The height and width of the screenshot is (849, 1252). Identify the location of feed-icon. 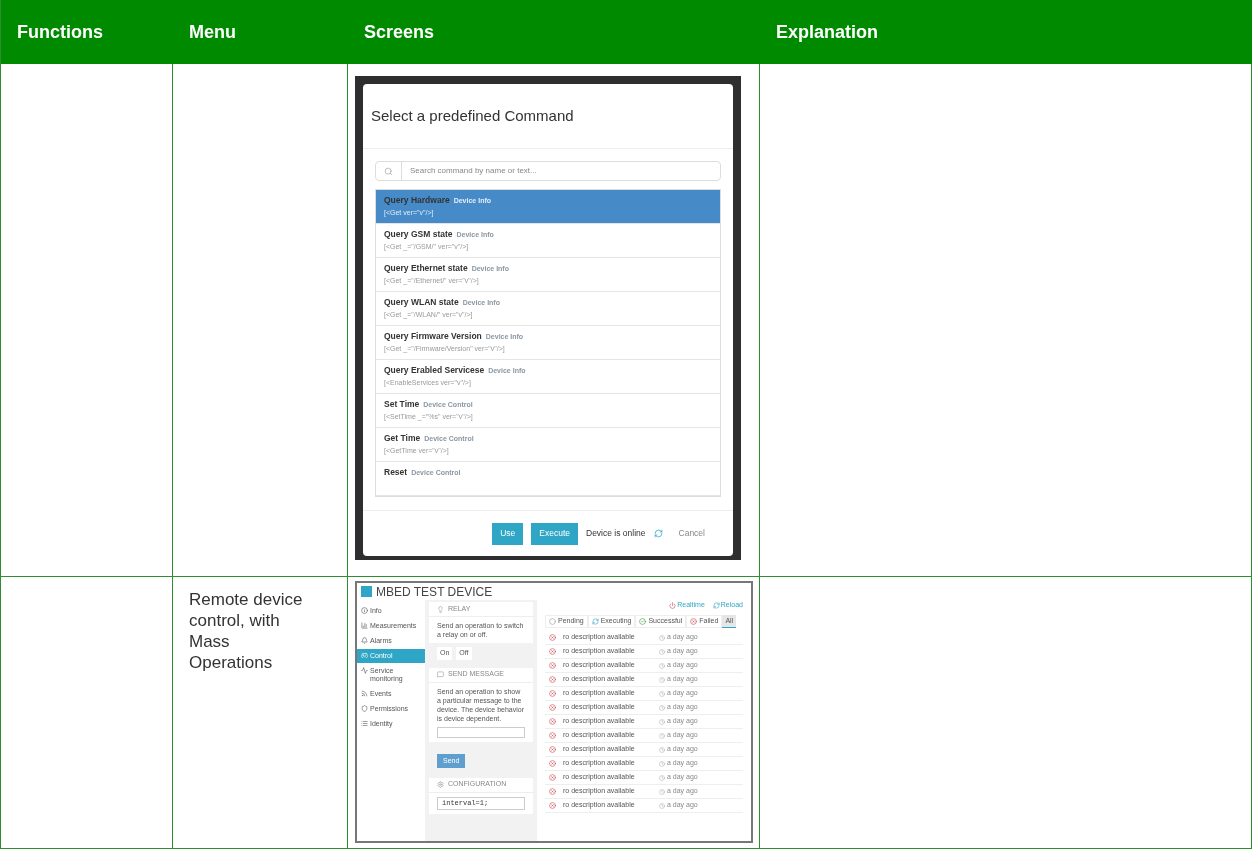
(364, 693).